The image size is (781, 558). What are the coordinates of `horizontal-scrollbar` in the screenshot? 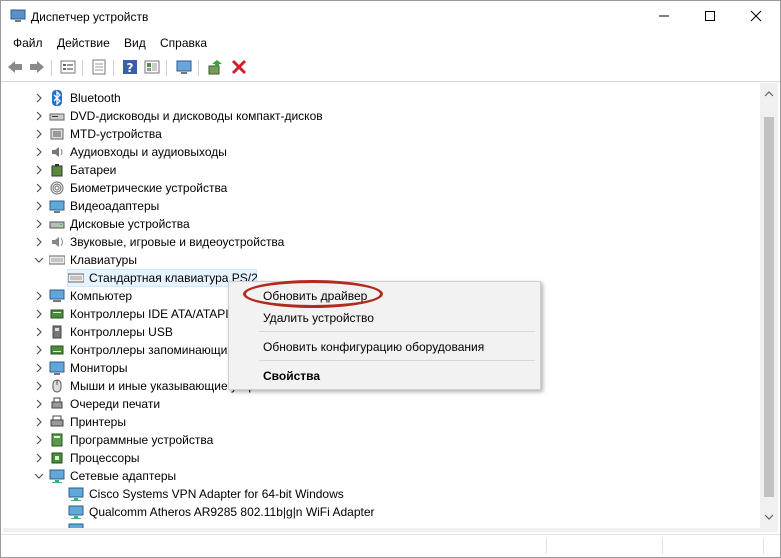 It's located at (390, 530).